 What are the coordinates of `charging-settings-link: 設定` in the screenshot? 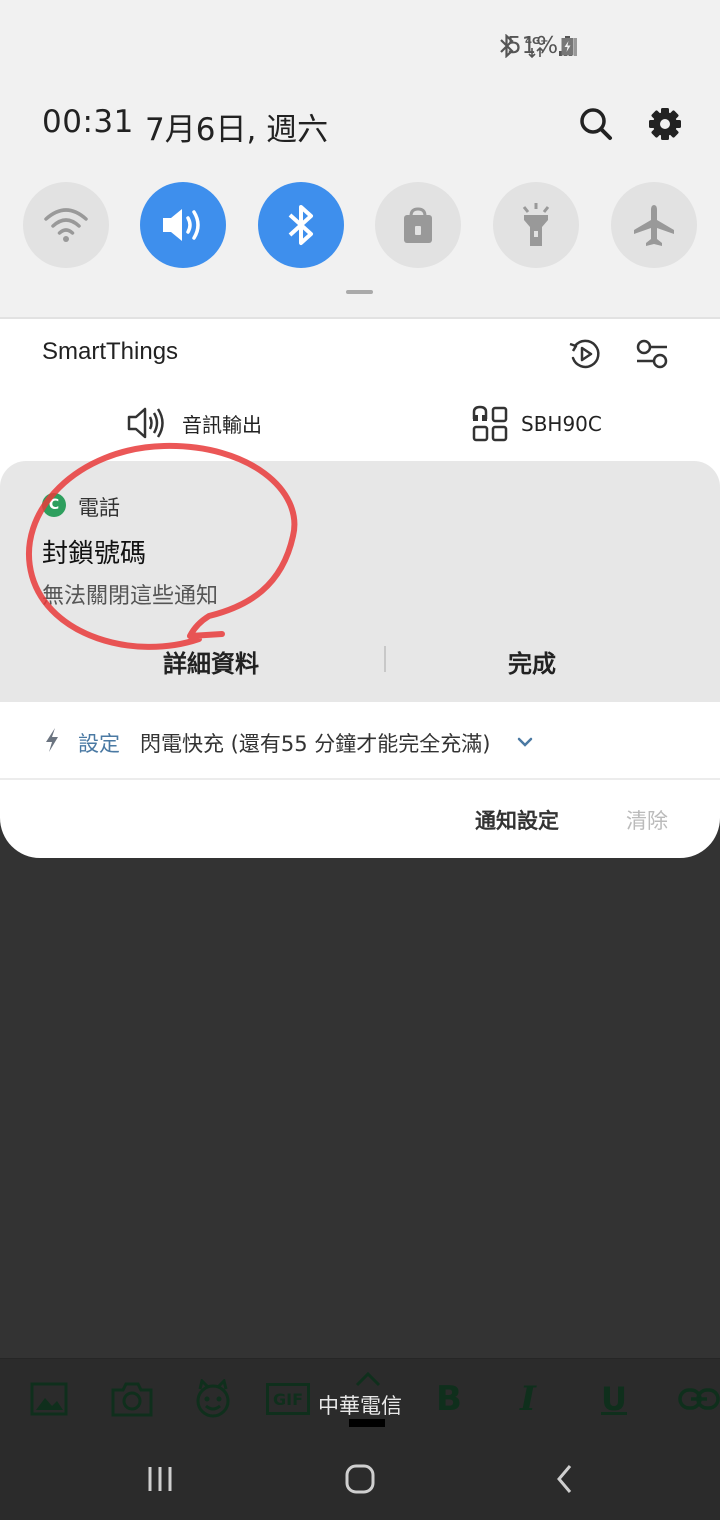 It's located at (99, 743).